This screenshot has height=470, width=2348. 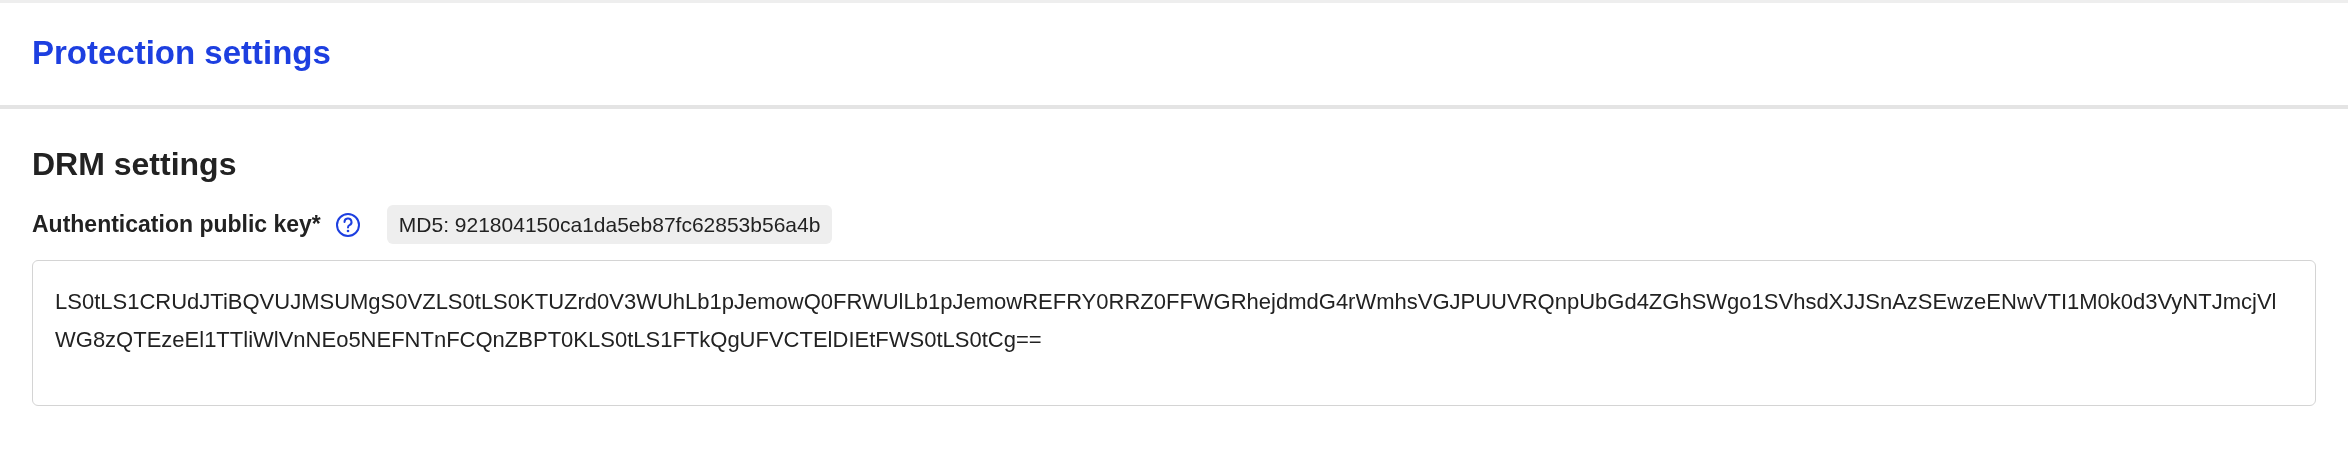 What do you see at coordinates (609, 225) in the screenshot?
I see `md5-tag: MD5: 921804150ca1da5eb87fc62853b56a4b` at bounding box center [609, 225].